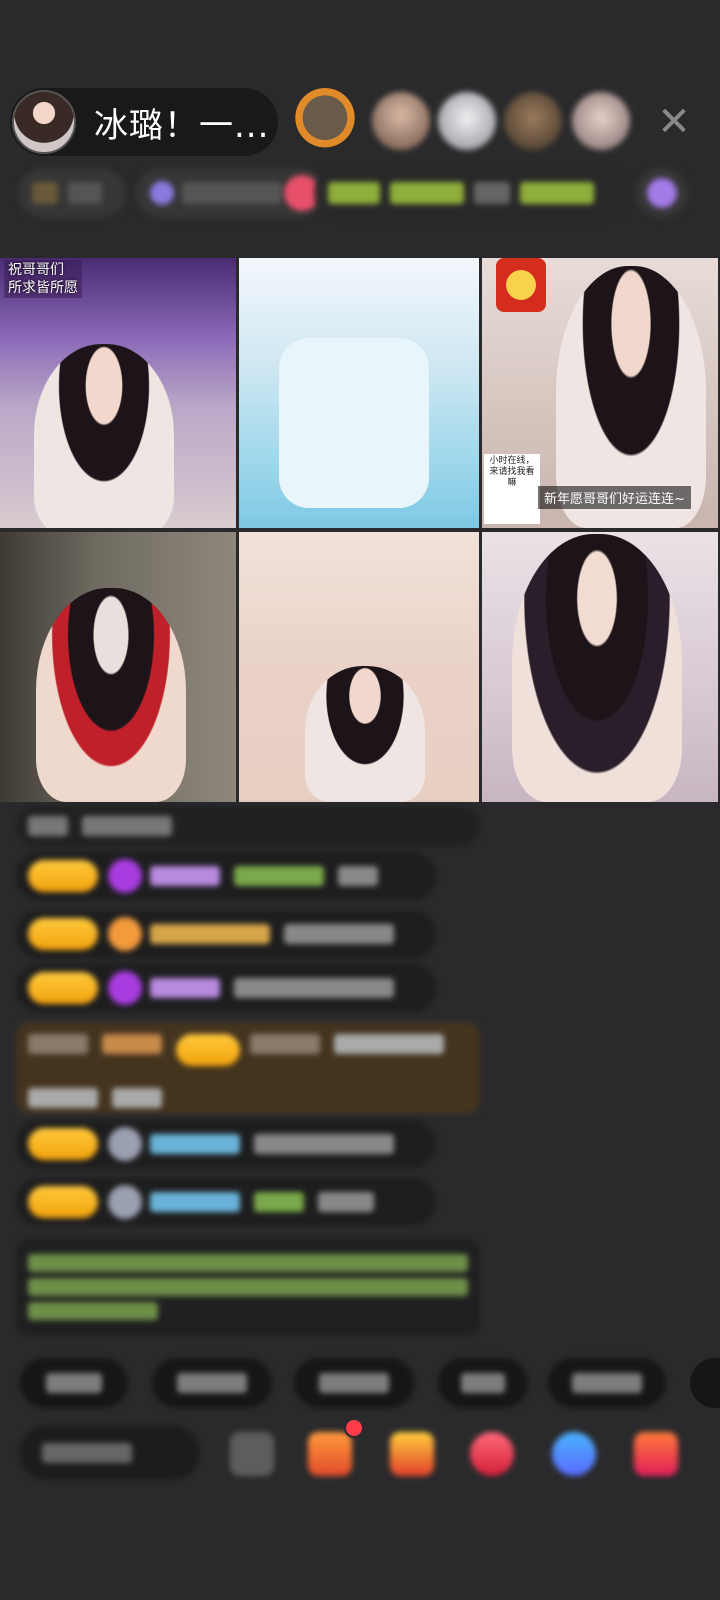 The image size is (720, 1600). What do you see at coordinates (662, 193) in the screenshot?
I see `purple-badge` at bounding box center [662, 193].